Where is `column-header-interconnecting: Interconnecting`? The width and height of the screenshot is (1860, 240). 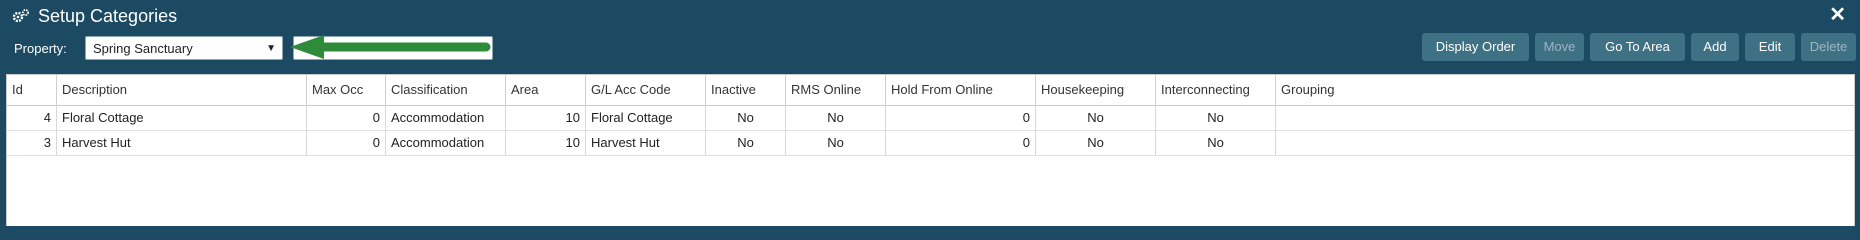
column-header-interconnecting: Interconnecting is located at coordinates (1216, 90).